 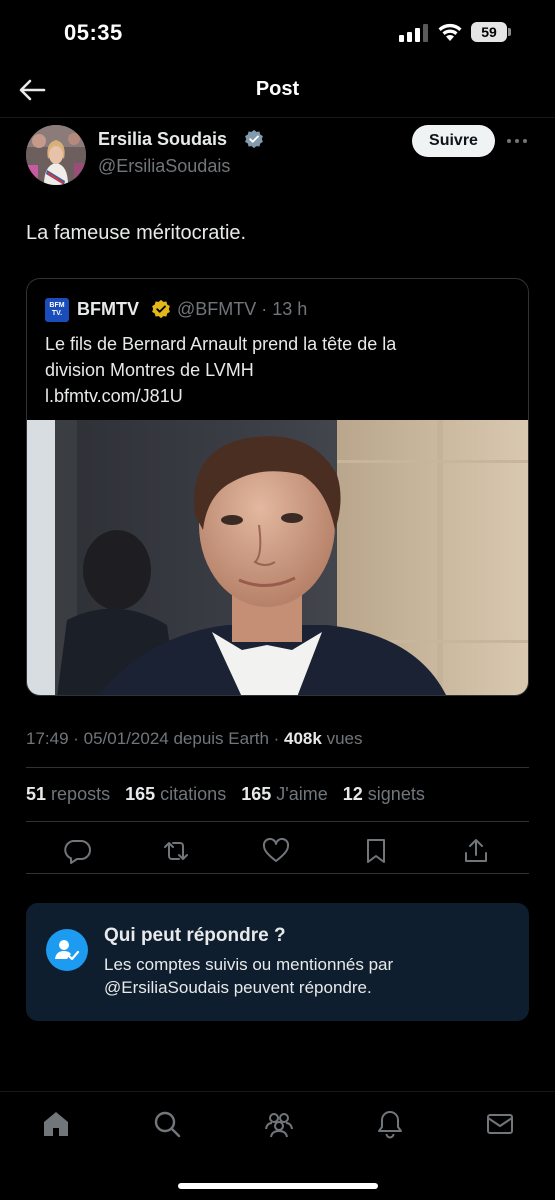 I want to click on more-dots-icon, so click(x=517, y=141).